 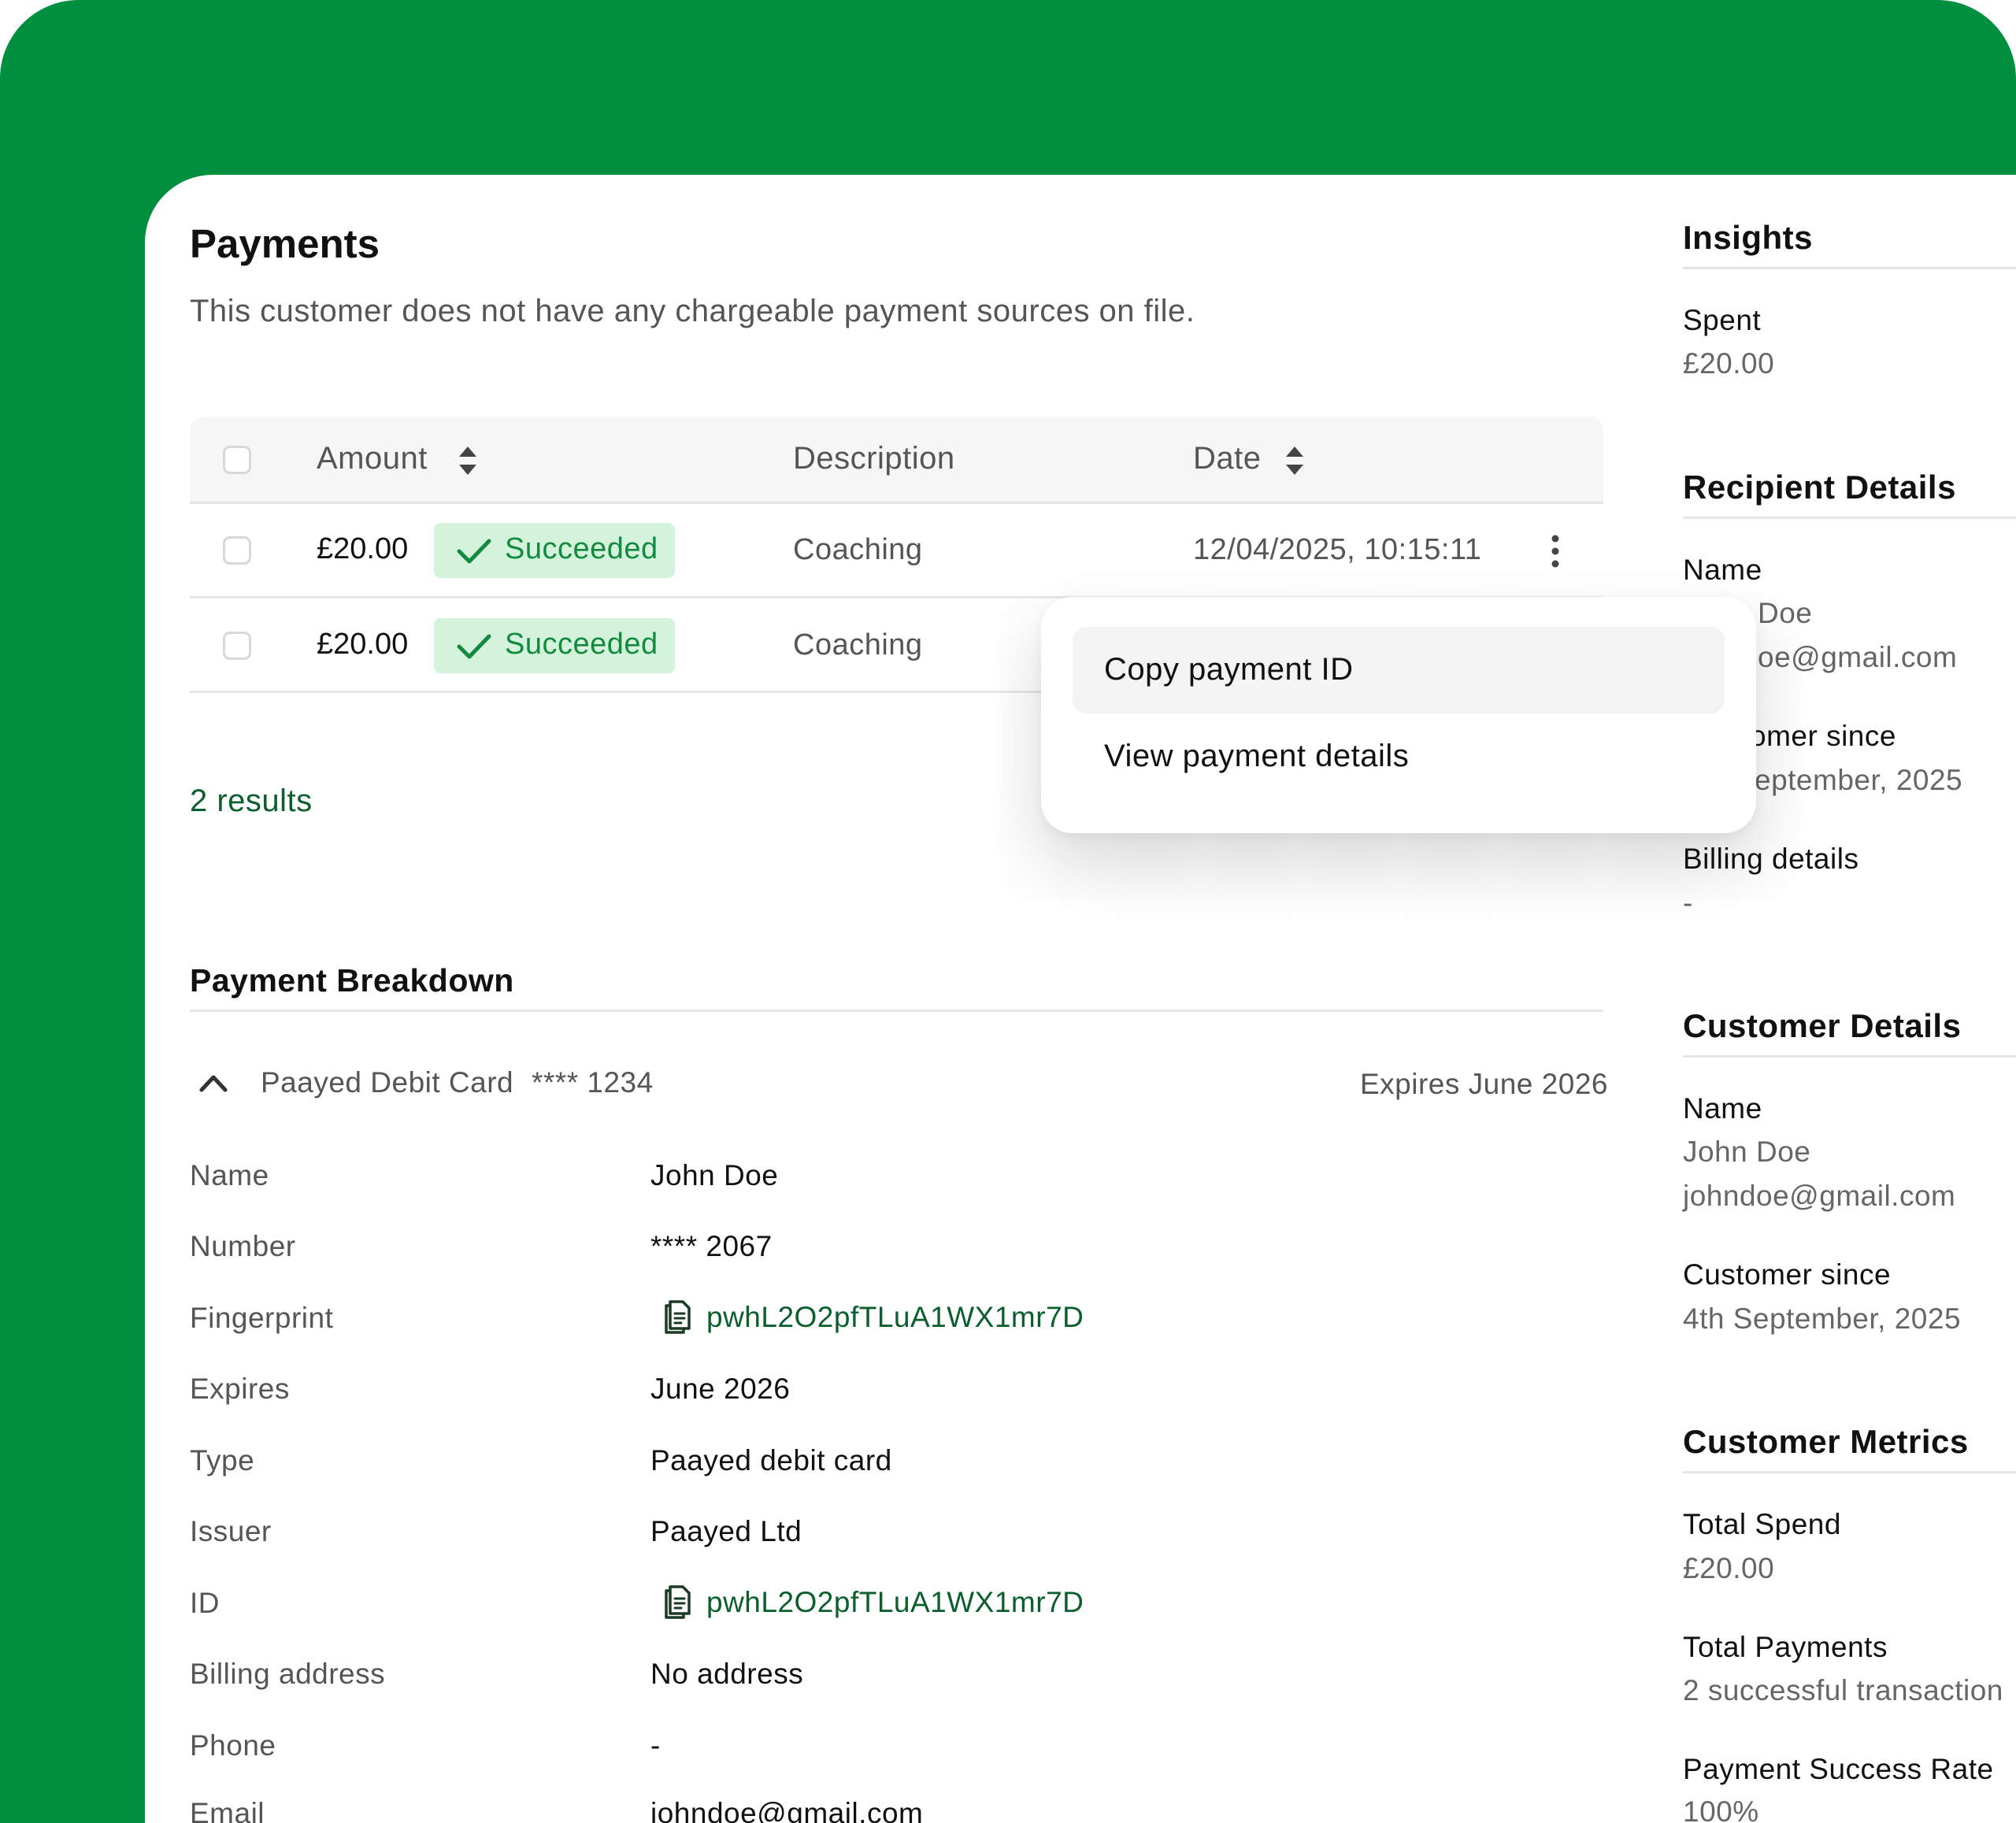 I want to click on fingerprint-link: pwhL2O2pfTLuA1WX1mr7D, so click(x=895, y=1317).